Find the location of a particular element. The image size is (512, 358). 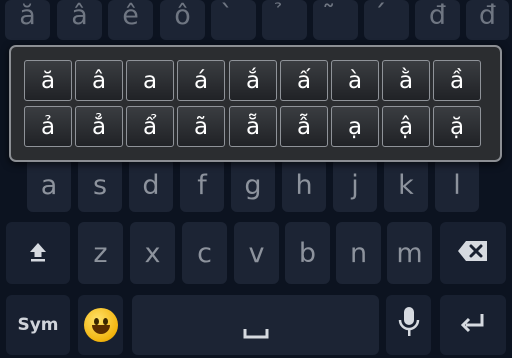

emoji-key is located at coordinates (100, 325).